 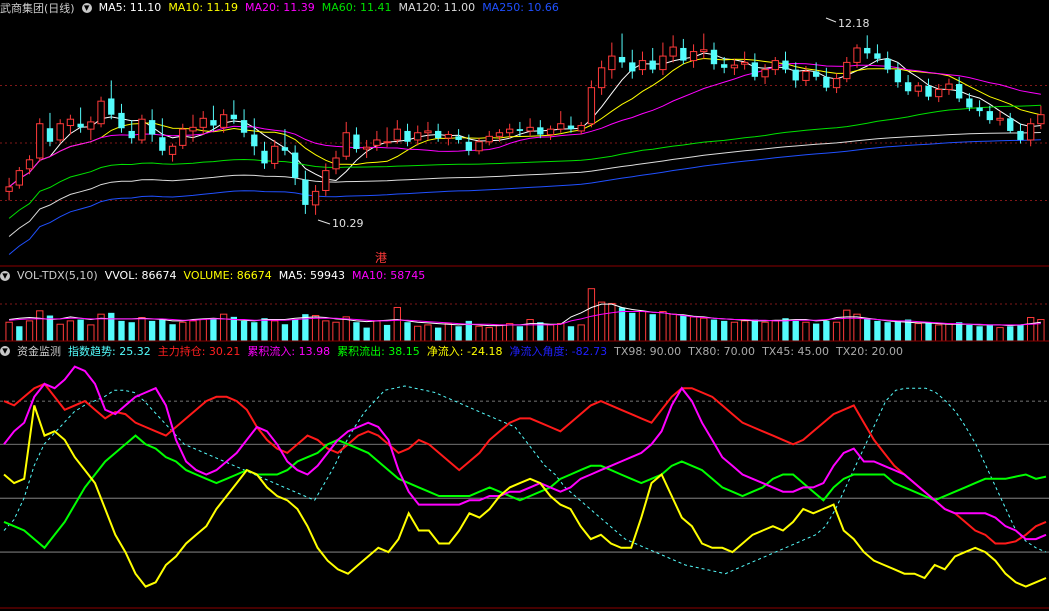 I want to click on high-pointer, so click(x=831, y=20).